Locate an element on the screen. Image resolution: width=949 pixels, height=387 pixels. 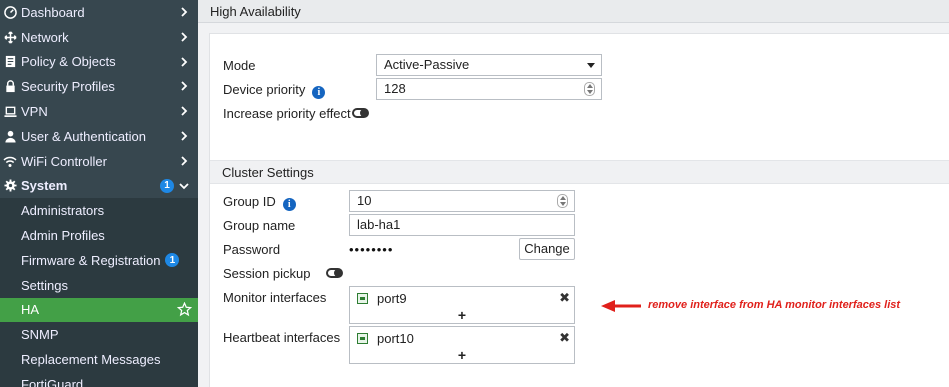
lock-icon is located at coordinates (10, 87).